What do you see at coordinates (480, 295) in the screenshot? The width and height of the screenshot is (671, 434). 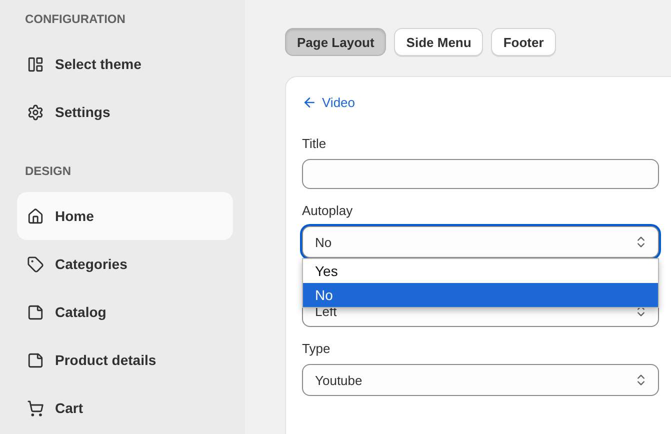 I see `dropdown-option: No` at bounding box center [480, 295].